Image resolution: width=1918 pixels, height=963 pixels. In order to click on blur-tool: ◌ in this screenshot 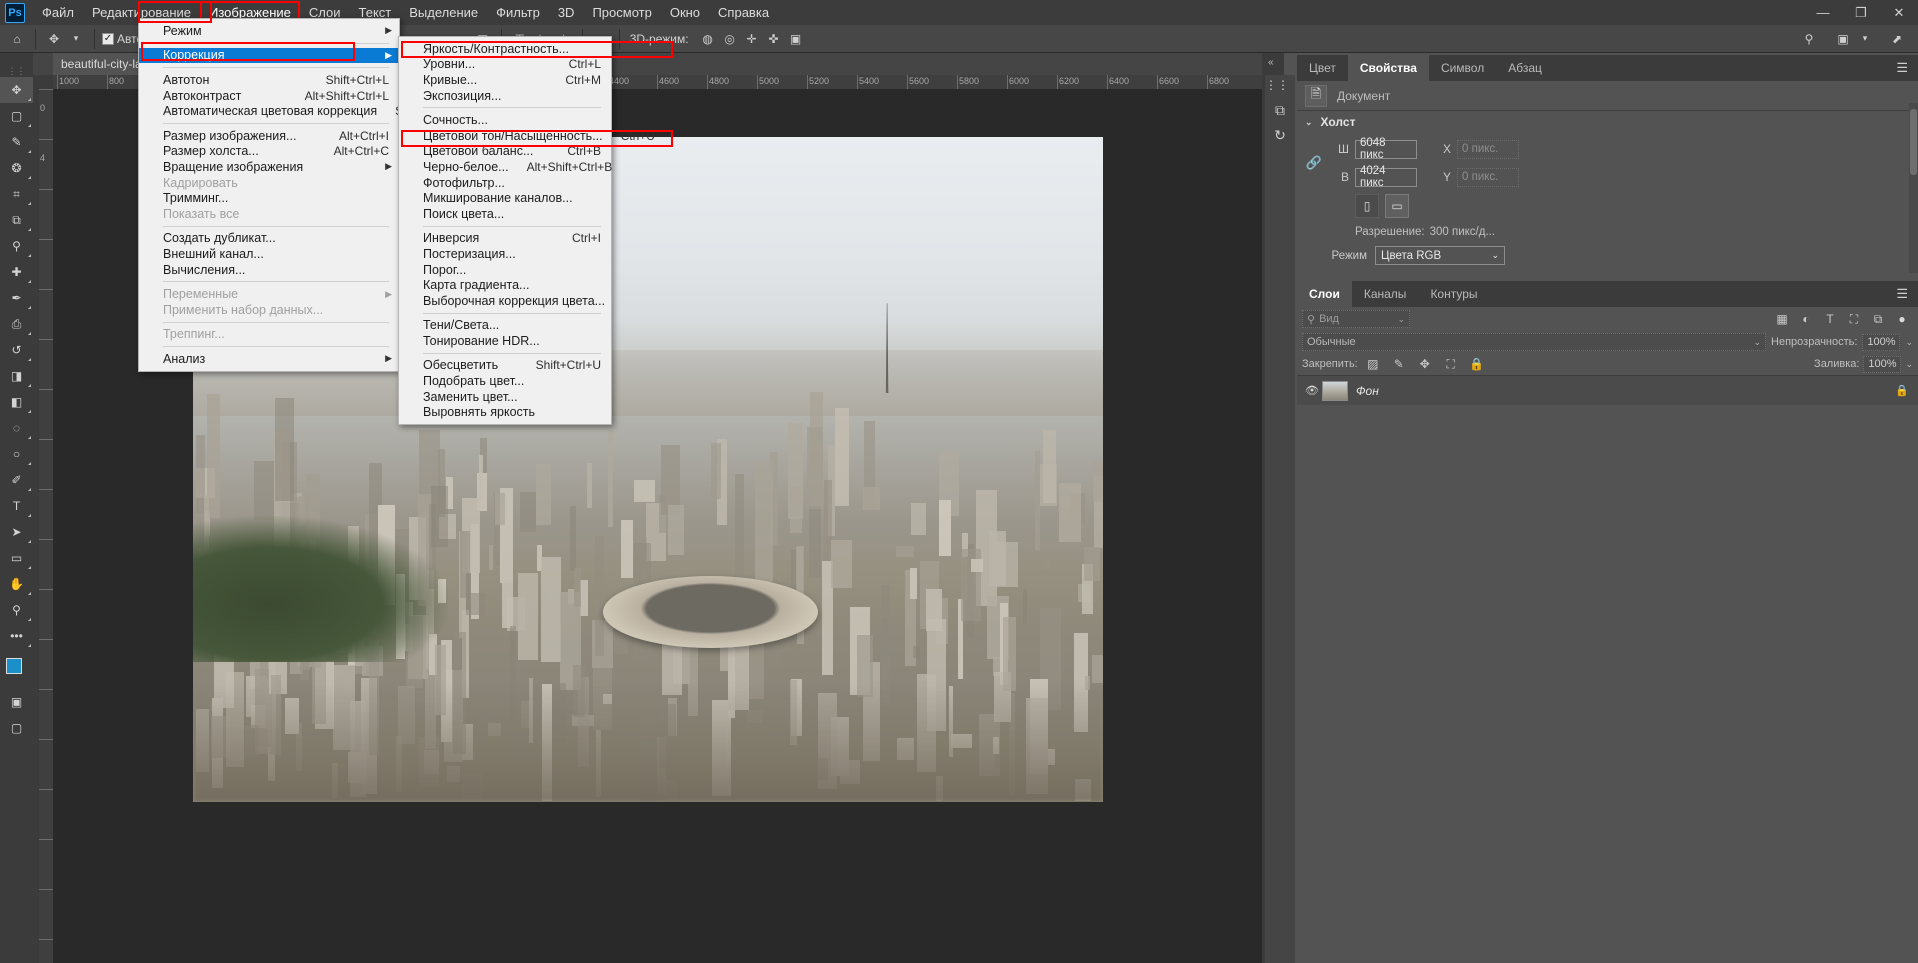, I will do `click(16, 428)`.